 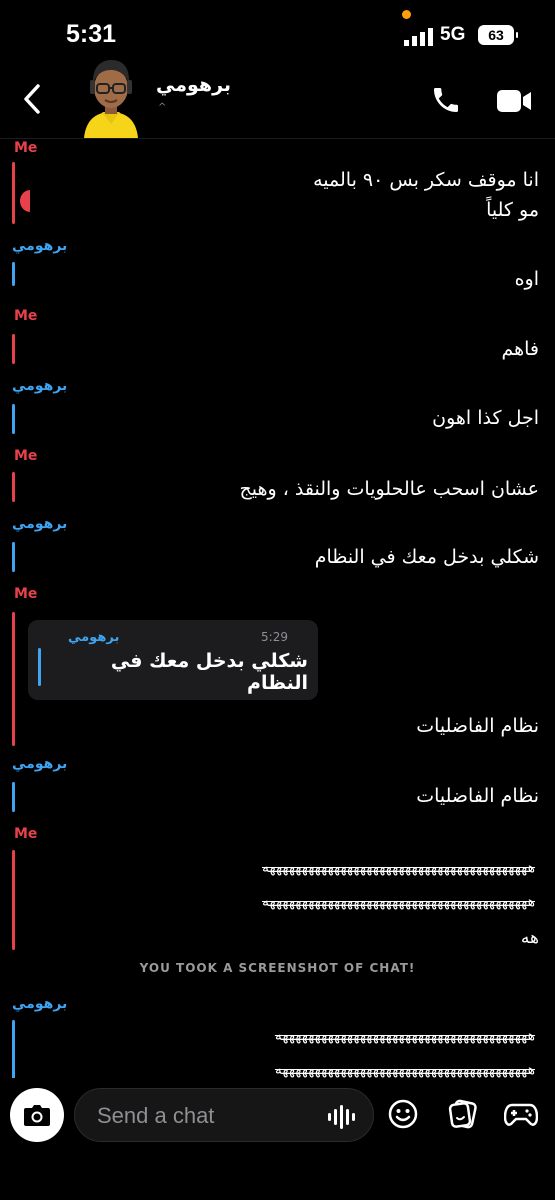 What do you see at coordinates (207, 1116) in the screenshot?
I see `chat-input` at bounding box center [207, 1116].